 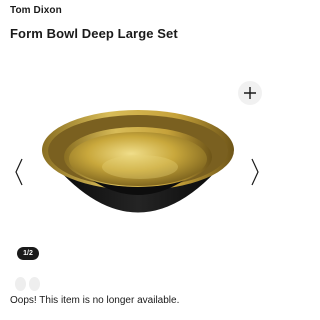 I want to click on brand-name: Tom Dixon, so click(x=36, y=10).